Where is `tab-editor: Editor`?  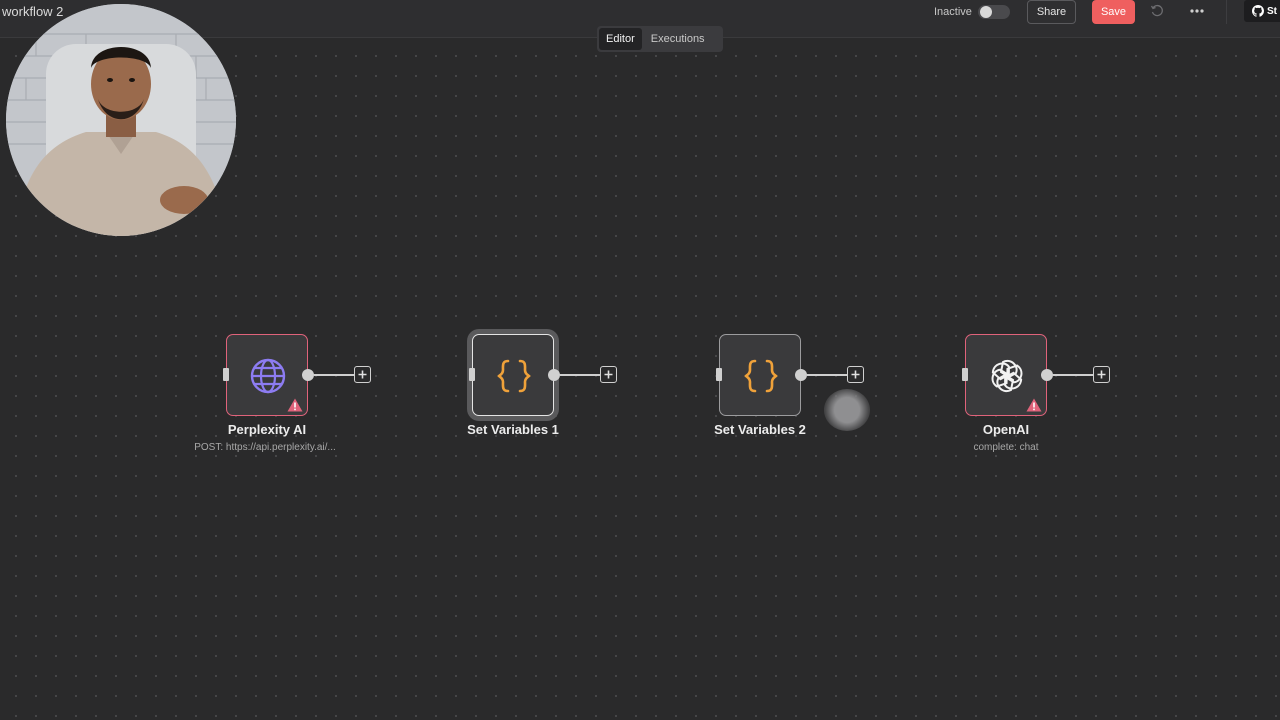 tab-editor: Editor is located at coordinates (620, 39).